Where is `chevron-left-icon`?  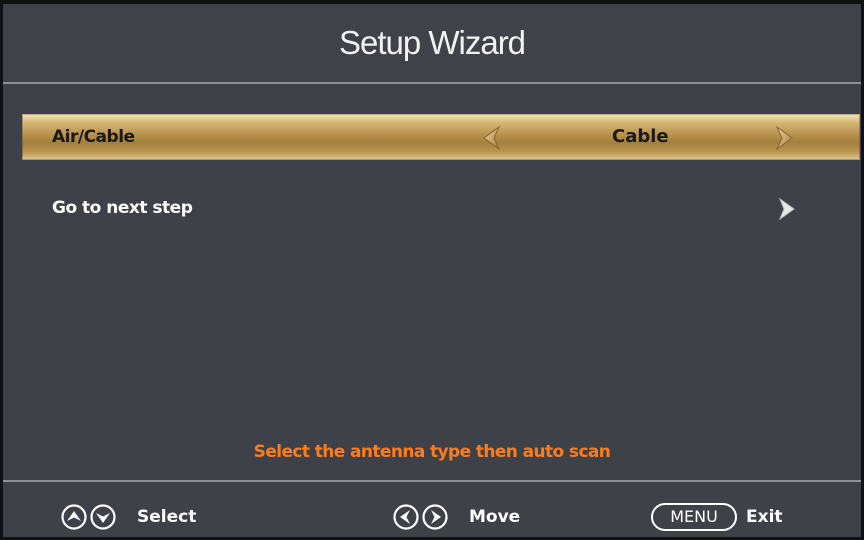
chevron-left-icon is located at coordinates (491, 138).